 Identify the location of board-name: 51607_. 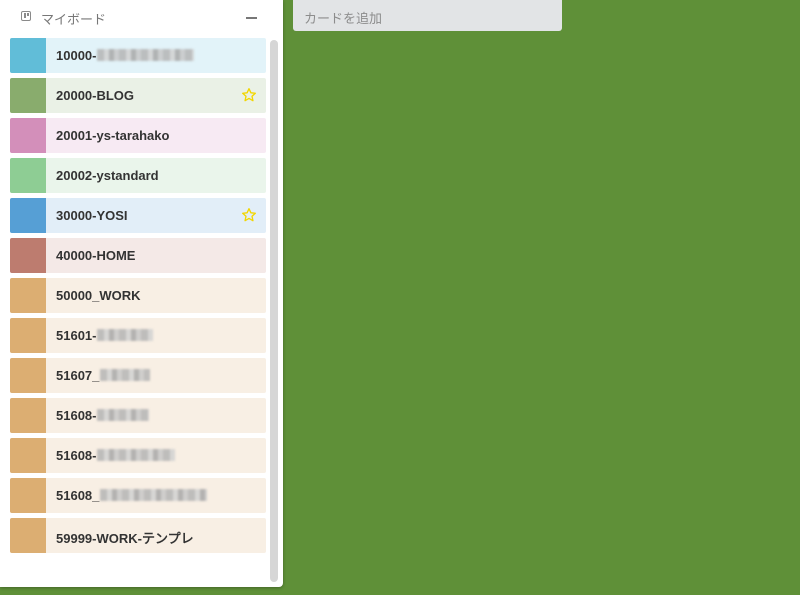
(103, 375).